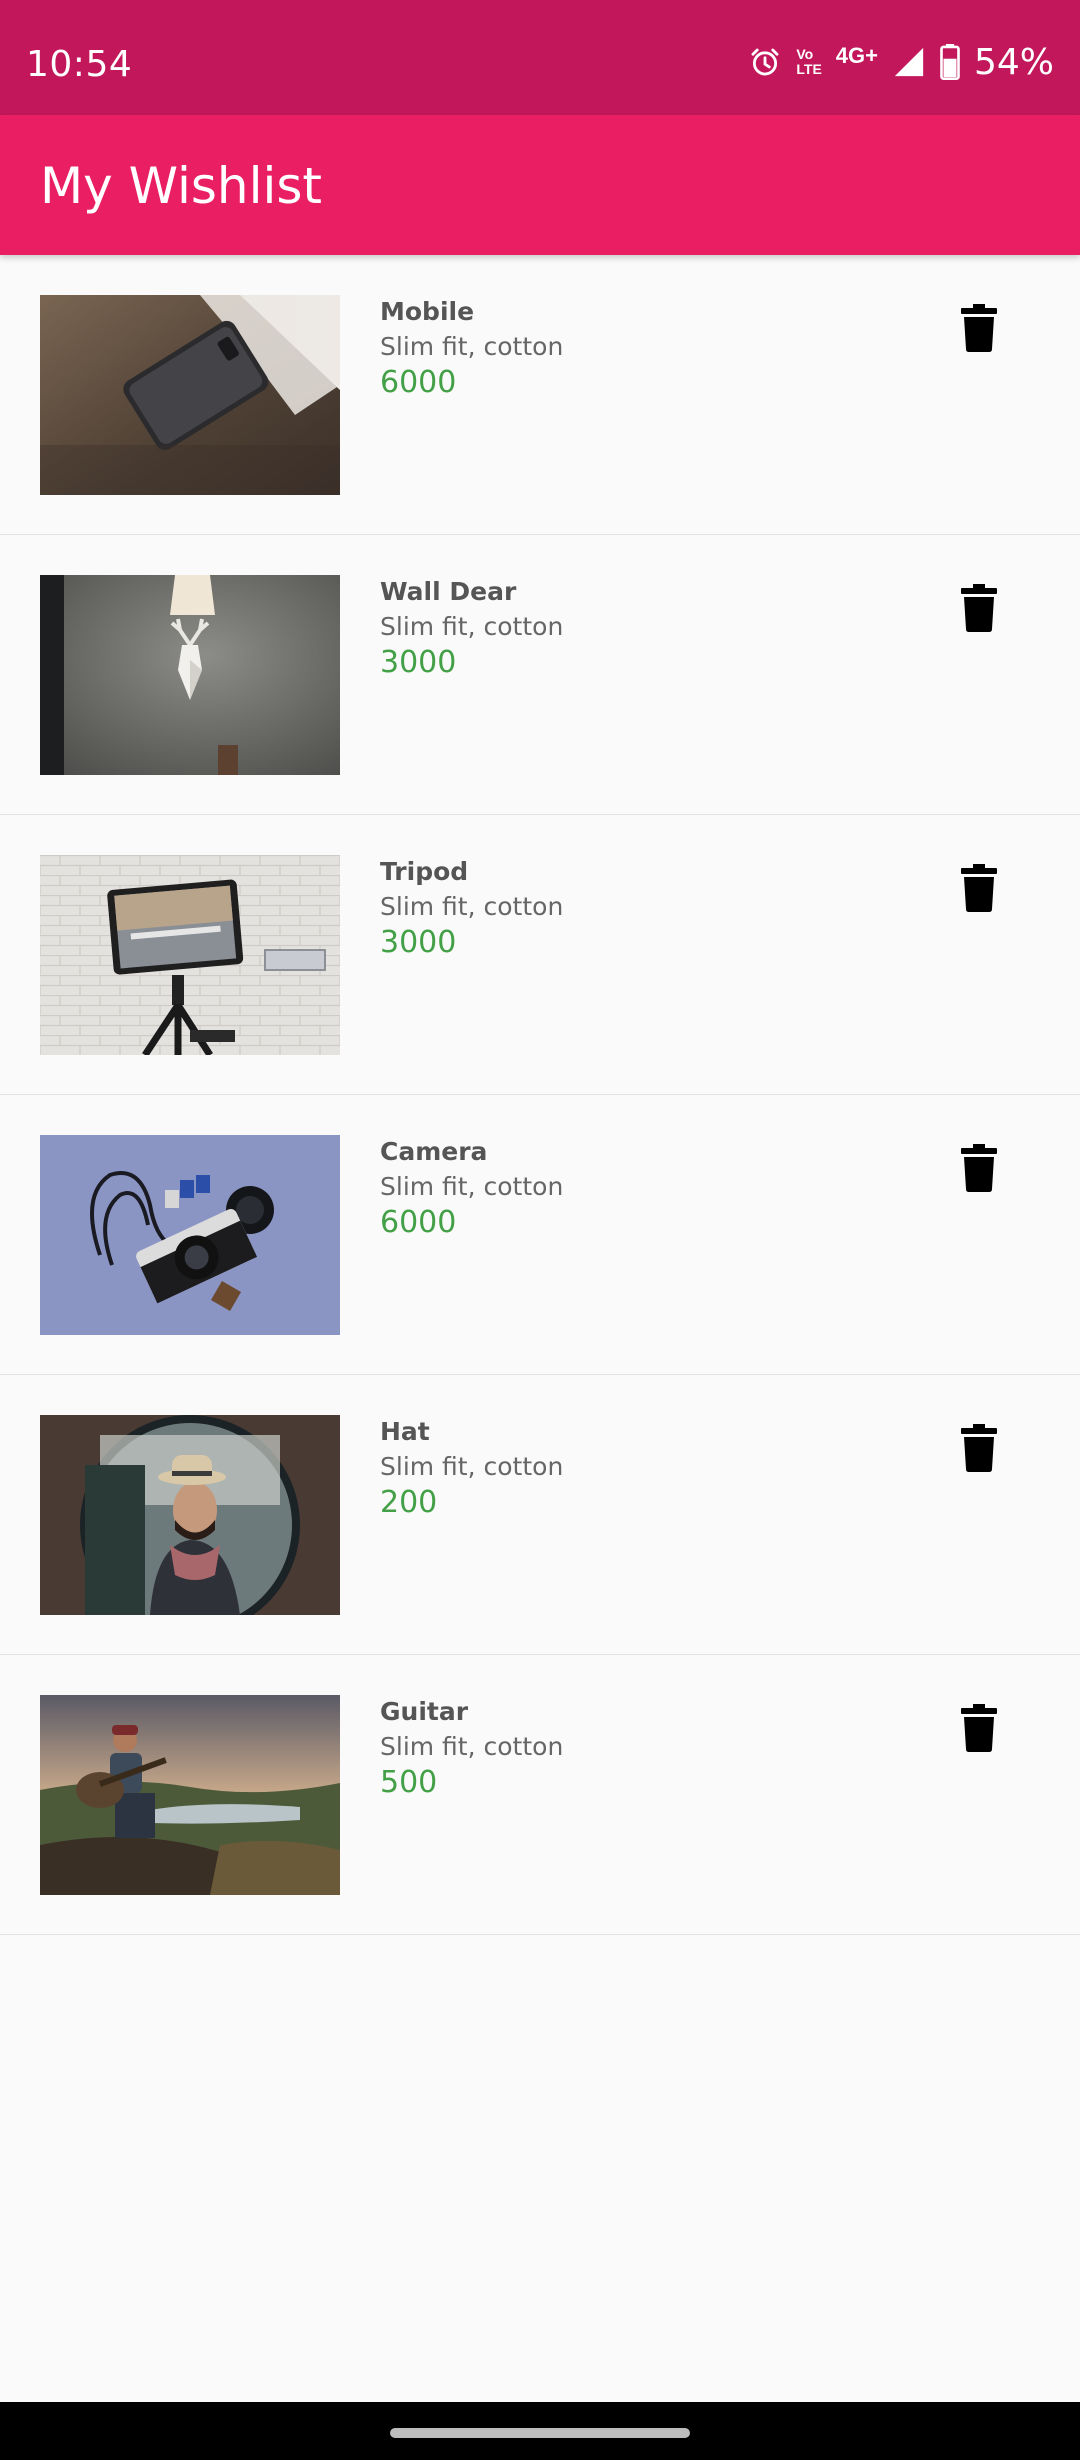 The height and width of the screenshot is (2460, 1080). What do you see at coordinates (79, 64) in the screenshot?
I see `status-time: 10:54` at bounding box center [79, 64].